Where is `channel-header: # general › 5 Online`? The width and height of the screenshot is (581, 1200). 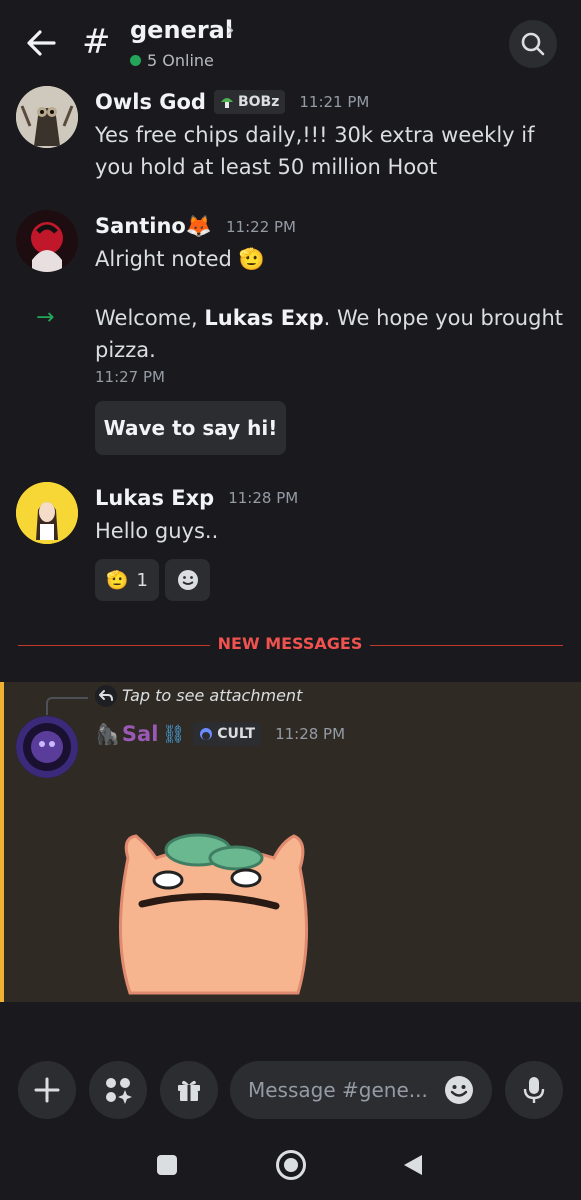
channel-header: # general › 5 Online is located at coordinates (290, 42).